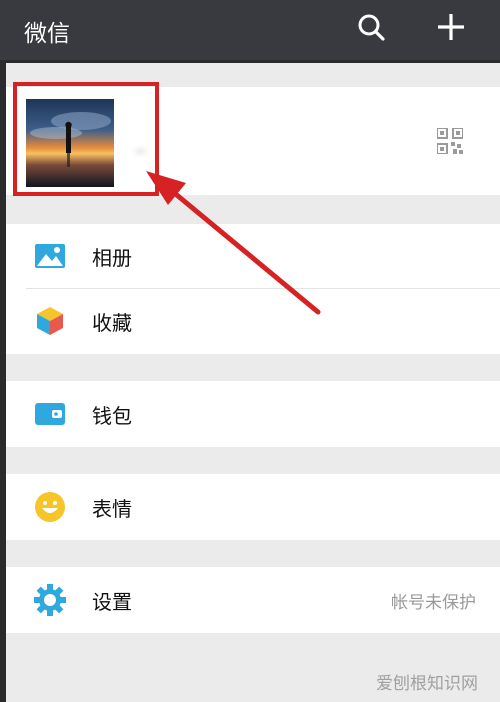 The height and width of the screenshot is (702, 500). Describe the element at coordinates (47, 34) in the screenshot. I see `app-title: 微信` at that location.